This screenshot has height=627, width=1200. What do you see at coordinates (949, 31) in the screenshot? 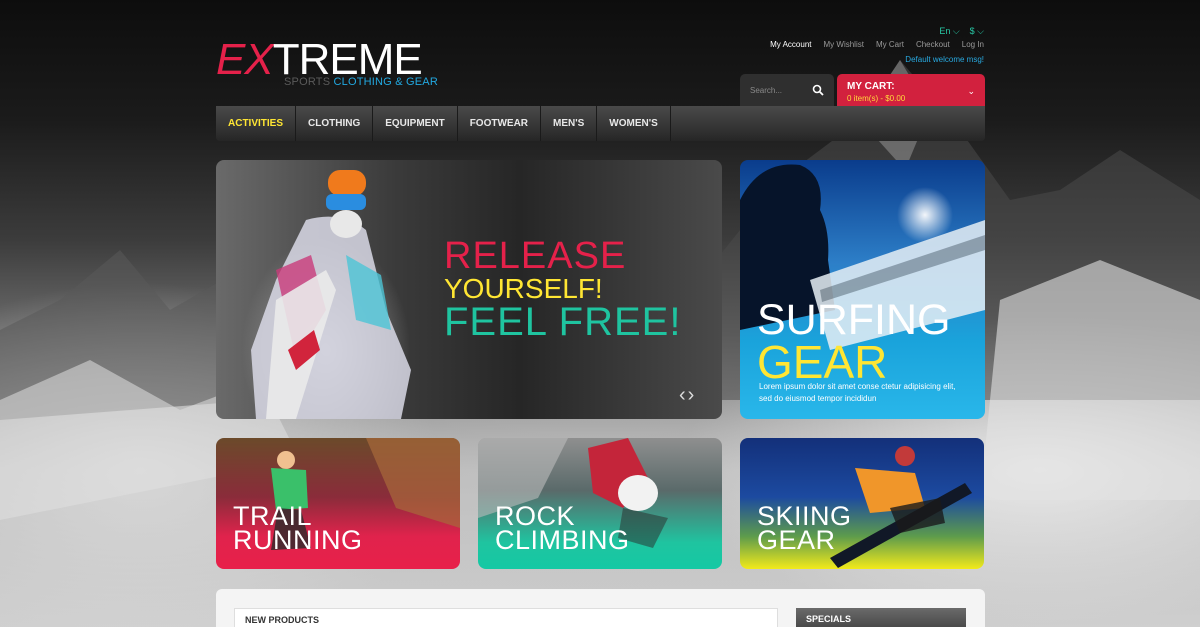
I see `language-select: En ⌵` at bounding box center [949, 31].